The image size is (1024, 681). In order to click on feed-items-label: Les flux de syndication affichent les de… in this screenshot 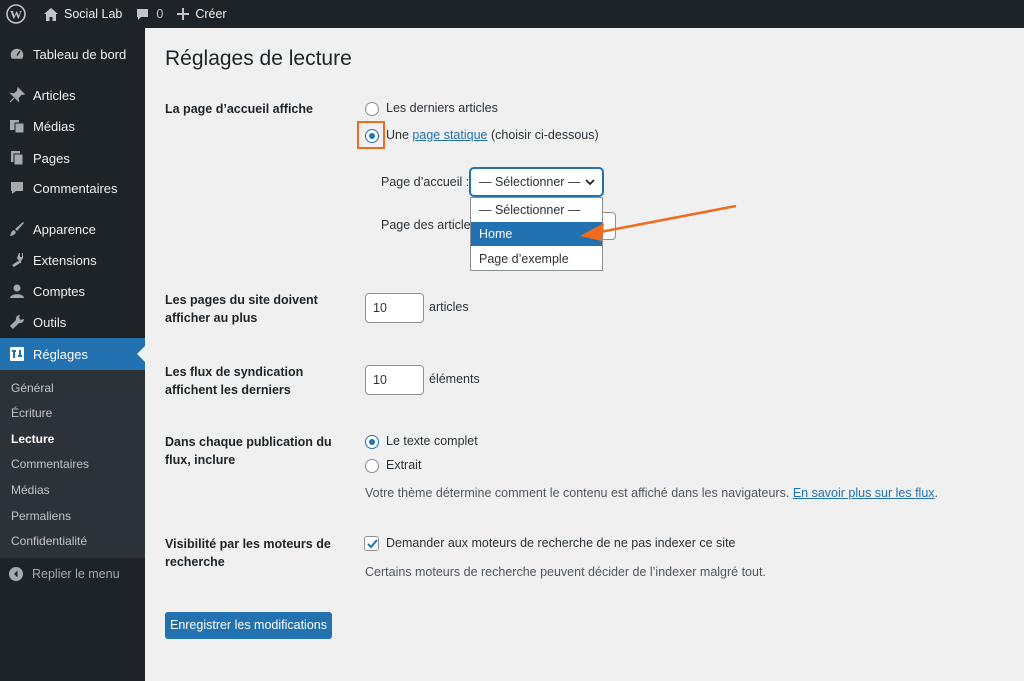, I will do `click(234, 381)`.